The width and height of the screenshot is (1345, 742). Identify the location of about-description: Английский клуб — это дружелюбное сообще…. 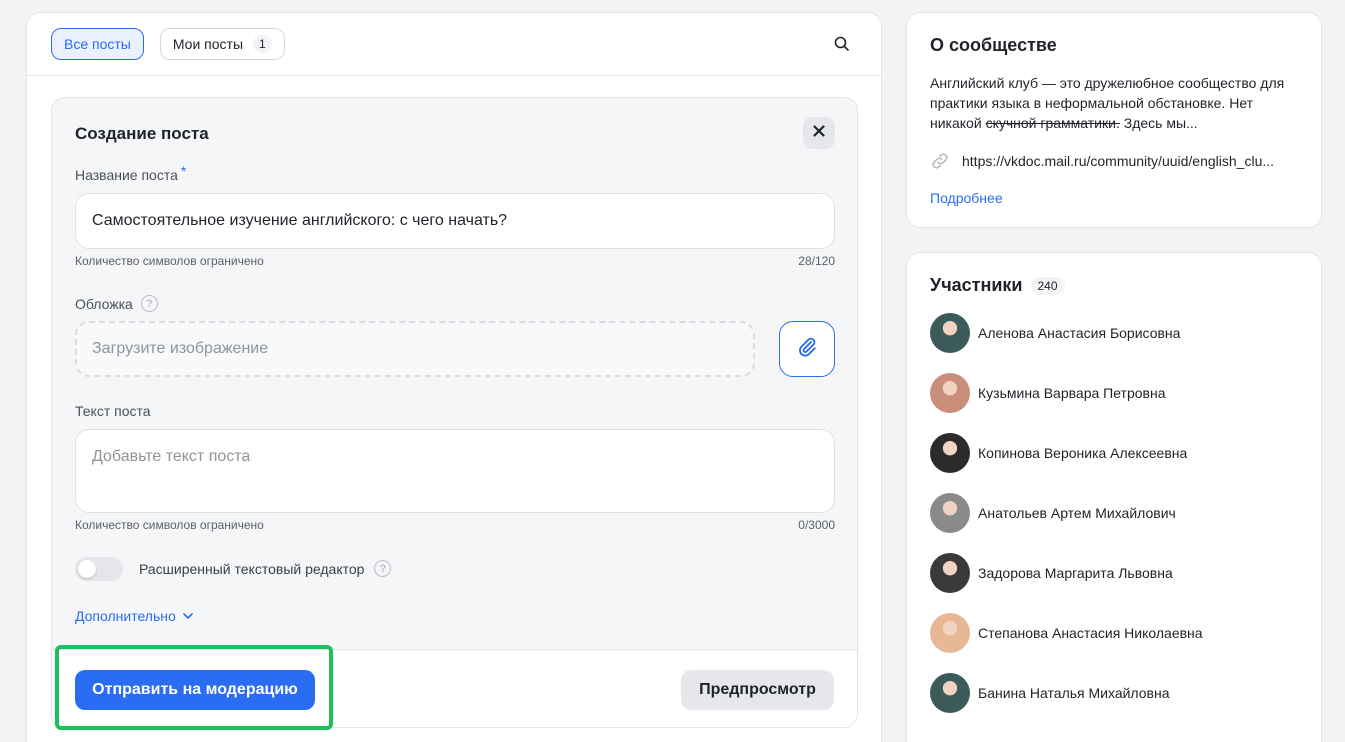
(1107, 103).